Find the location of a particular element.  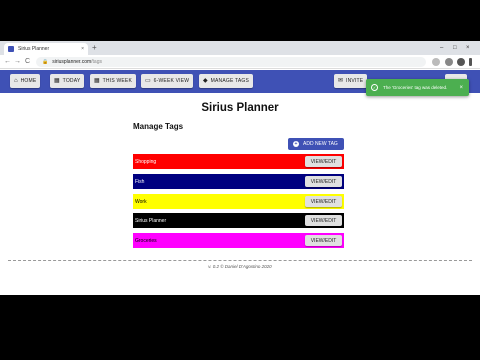

footer-text: v. 0.2 © Daniel D'Agostino 2020 is located at coordinates (240, 266).